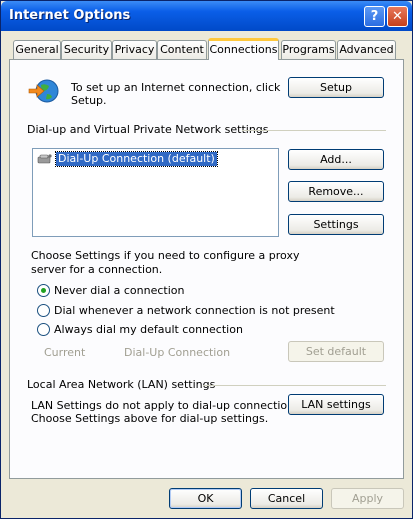 Image resolution: width=413 pixels, height=519 pixels. Describe the element at coordinates (182, 49) in the screenshot. I see `tab-content: Content` at that location.